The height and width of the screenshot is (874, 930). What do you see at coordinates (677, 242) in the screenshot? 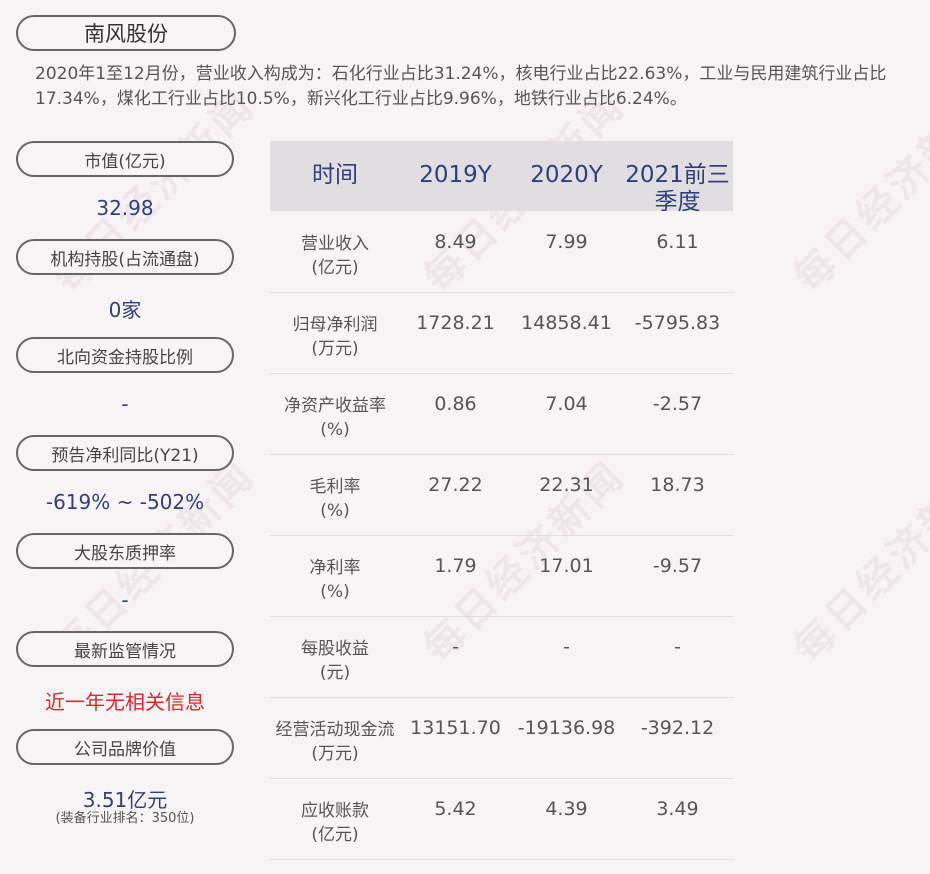
I see `cell-2021q3: 6.11` at bounding box center [677, 242].